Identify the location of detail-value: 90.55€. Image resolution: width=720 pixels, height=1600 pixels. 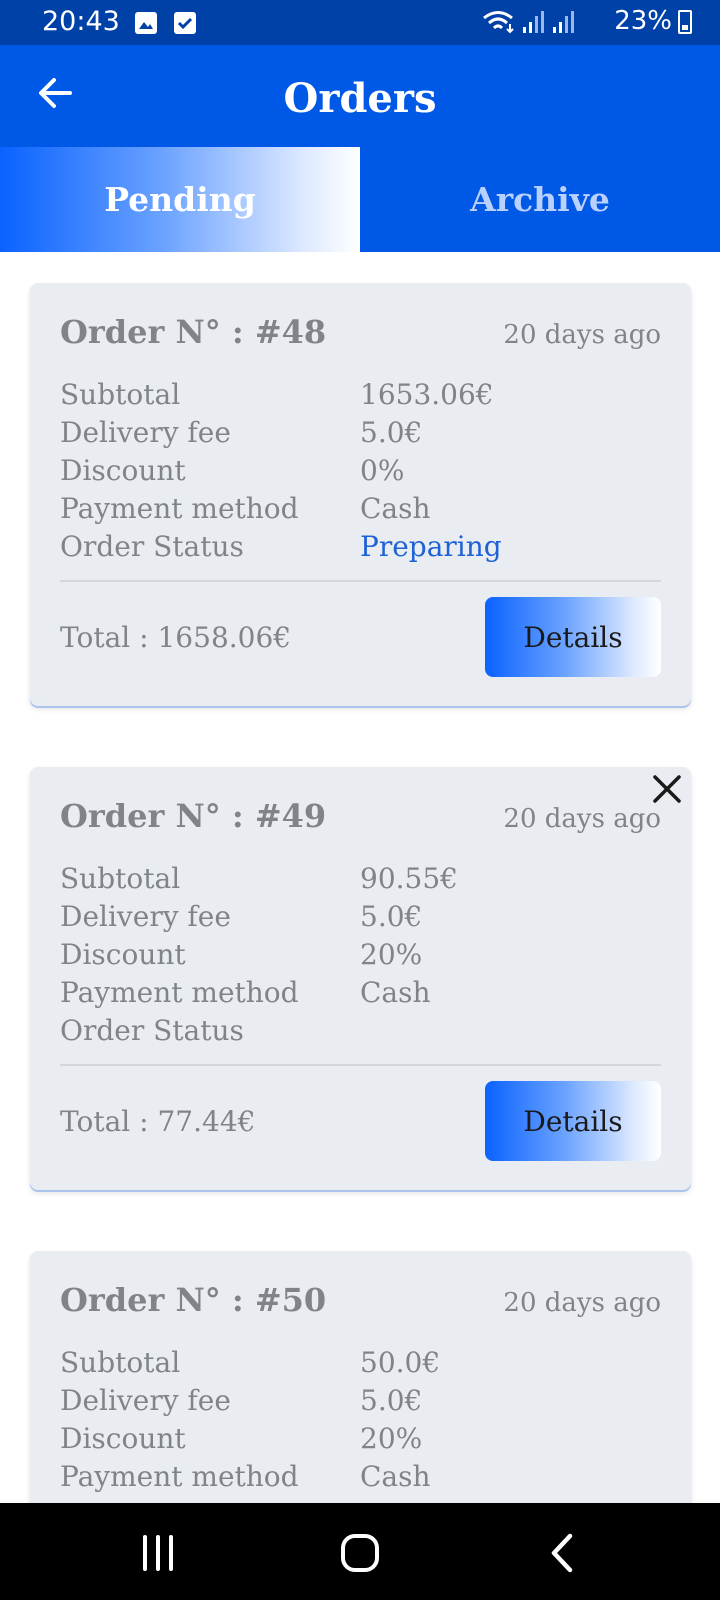
(409, 878).